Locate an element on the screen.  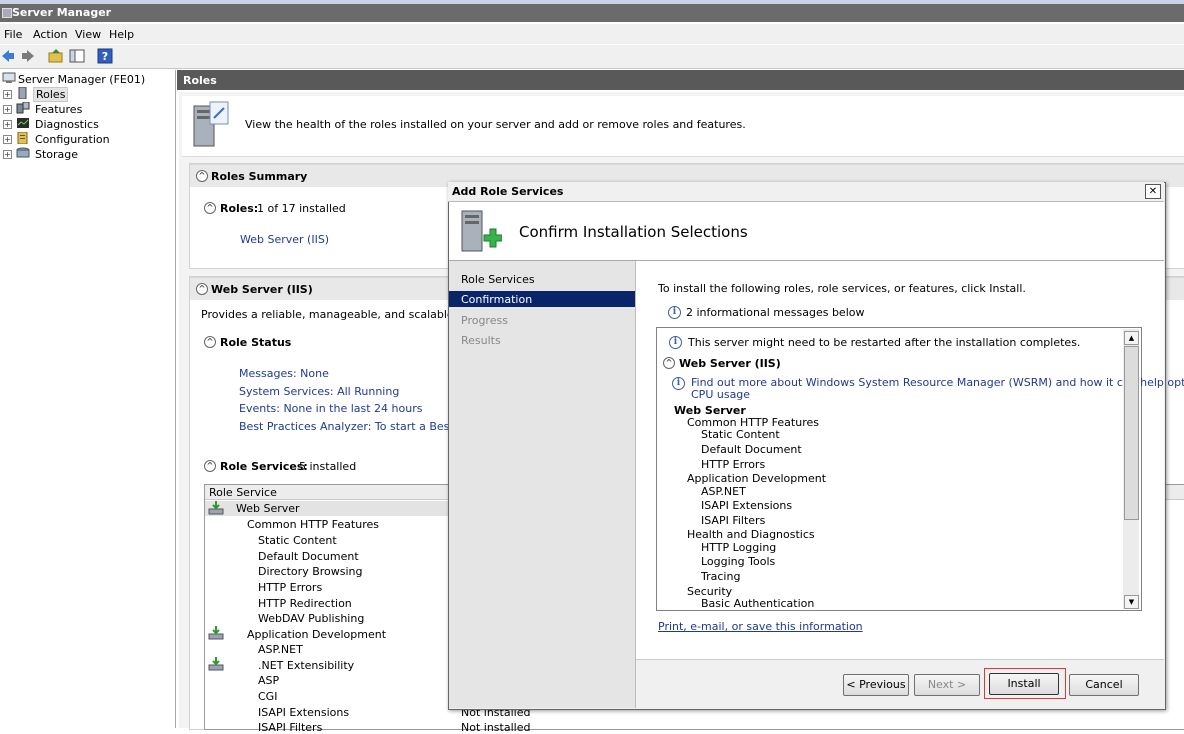
nav-label: Progress is located at coordinates (484, 320).